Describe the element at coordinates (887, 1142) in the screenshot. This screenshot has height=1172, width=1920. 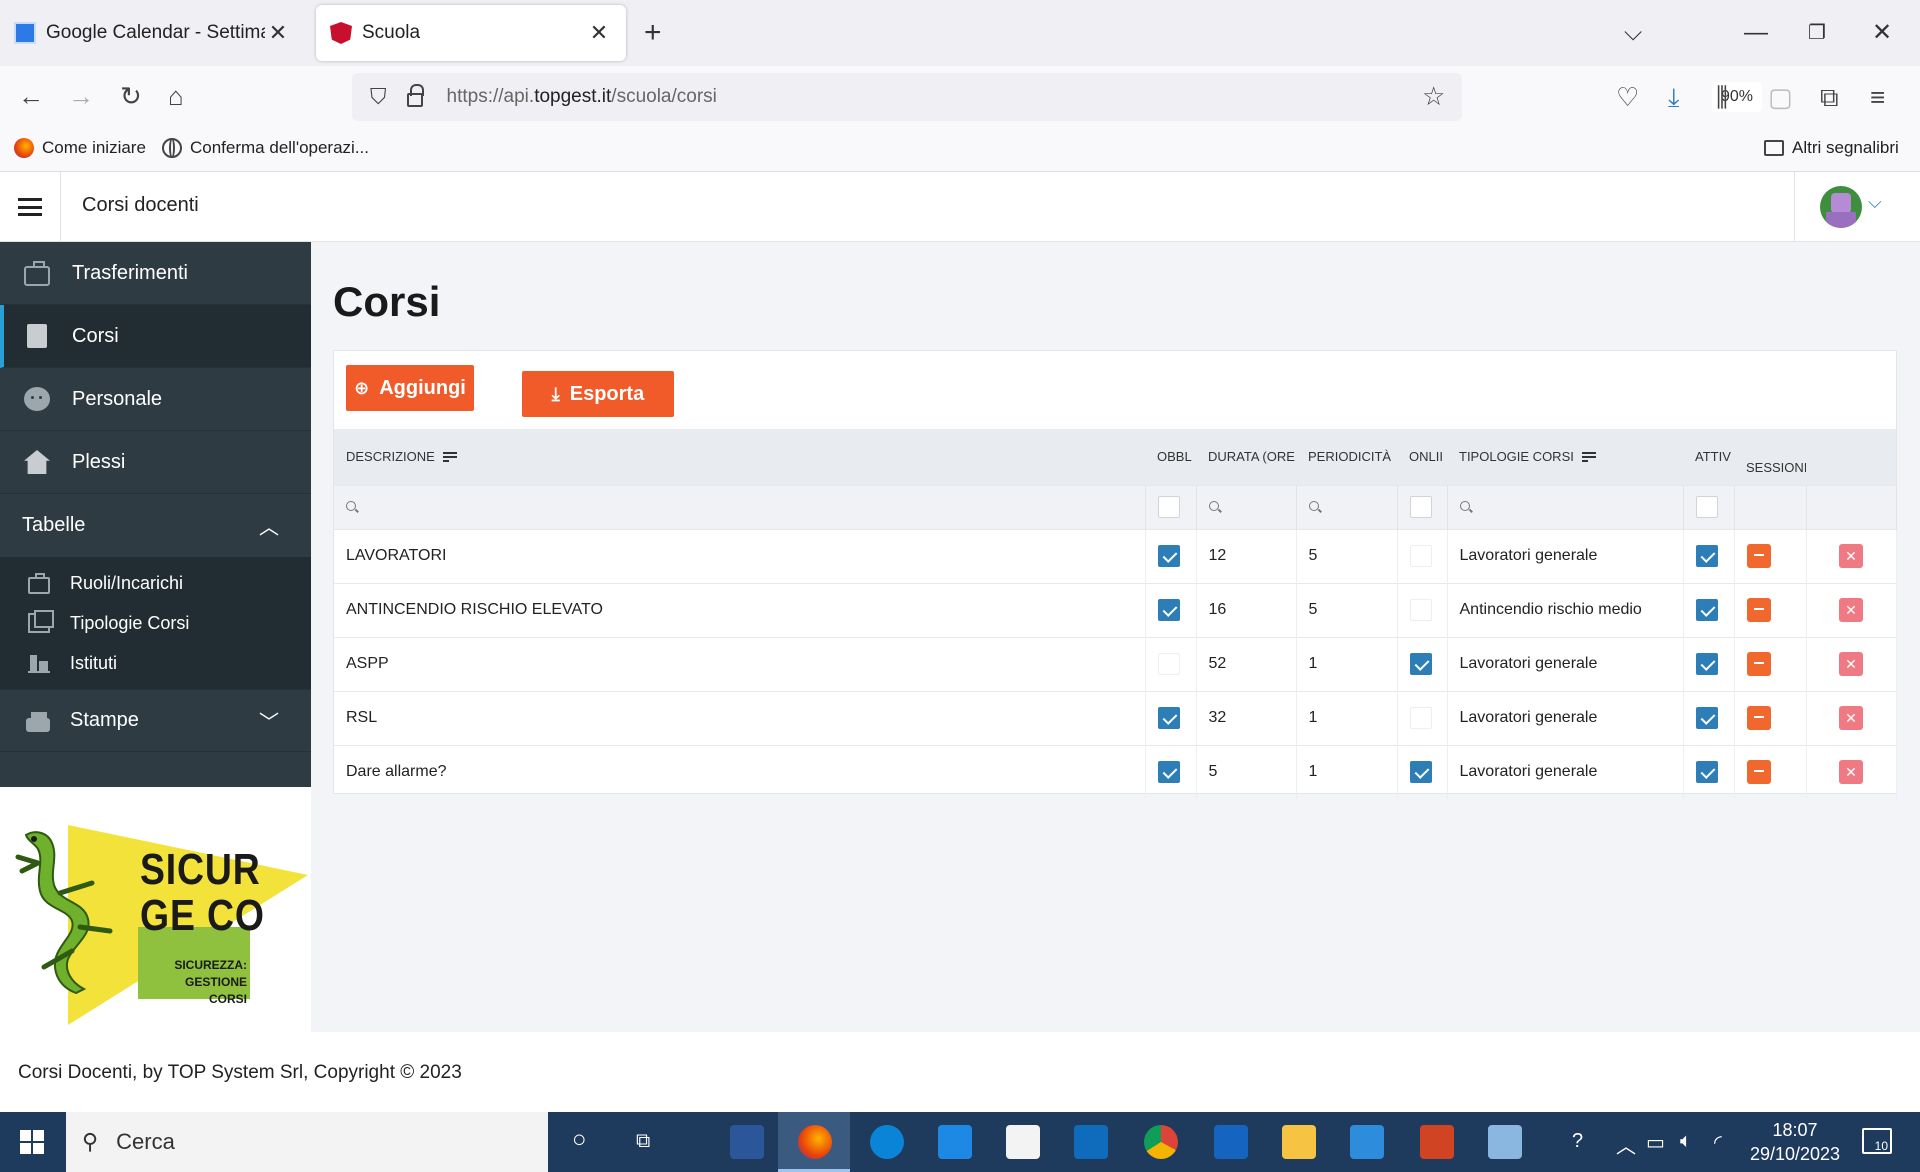
I see `edge-icon` at that location.